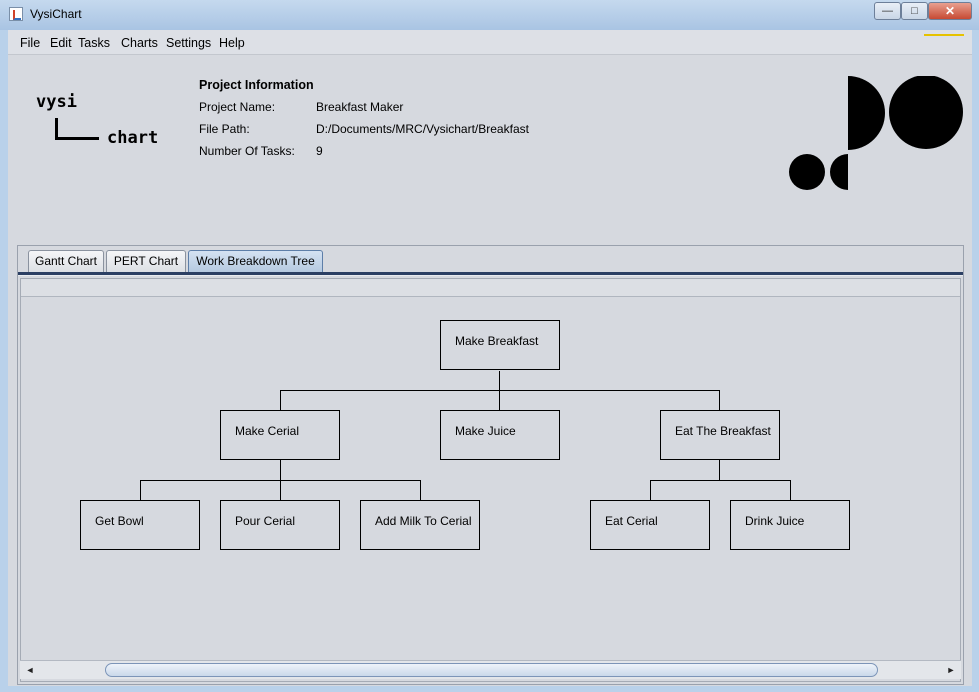 This screenshot has width=979, height=692. Describe the element at coordinates (232, 43) in the screenshot. I see `menu-help: Help` at that location.